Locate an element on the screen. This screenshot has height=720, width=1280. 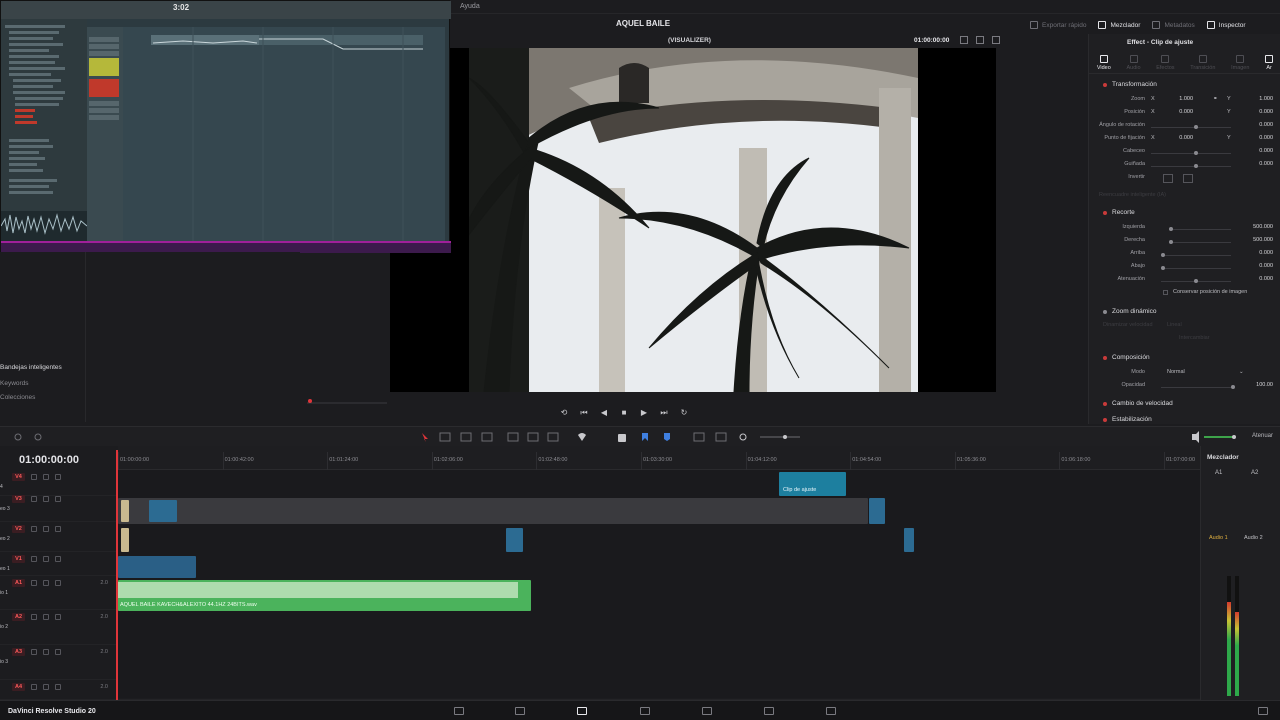
mixer-button: Mezclador is located at coordinates (1119, 25).